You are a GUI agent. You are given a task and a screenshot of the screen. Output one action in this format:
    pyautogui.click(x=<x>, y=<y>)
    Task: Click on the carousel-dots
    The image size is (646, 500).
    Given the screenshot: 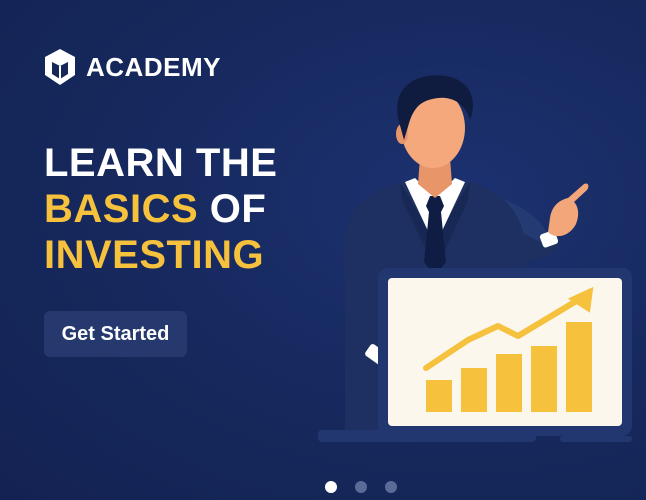 What is the action you would take?
    pyautogui.click(x=361, y=487)
    